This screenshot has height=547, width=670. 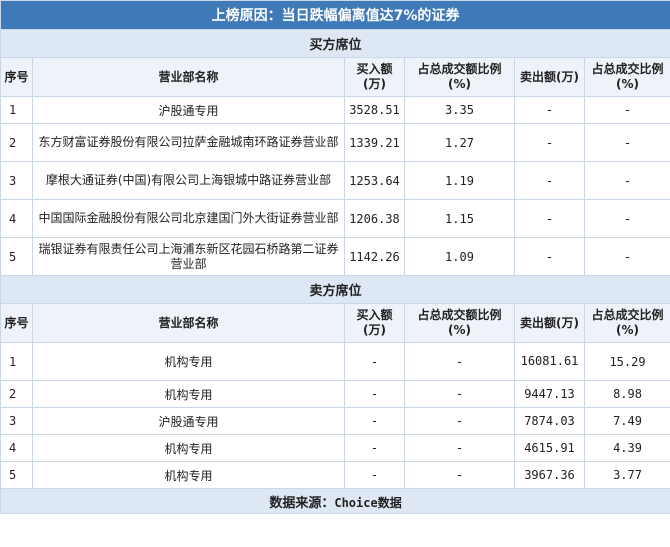 I want to click on data-source-footer: 数据来源：Choice数据, so click(x=335, y=501).